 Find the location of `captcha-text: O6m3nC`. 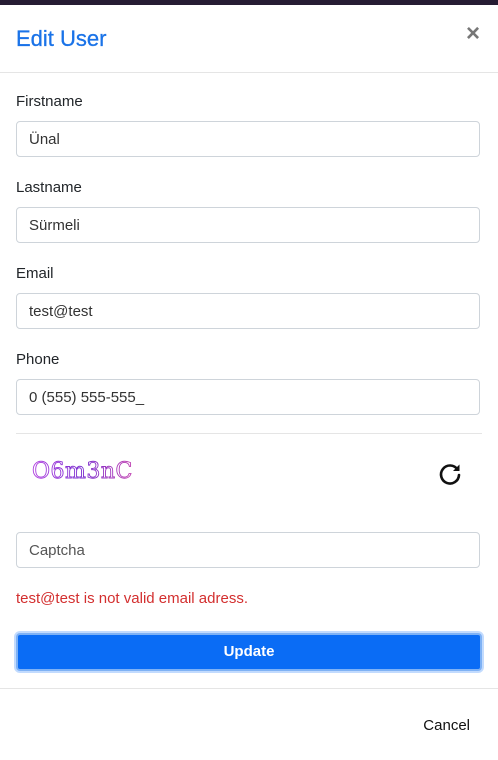

captcha-text: O6m3nC is located at coordinates (82, 471).